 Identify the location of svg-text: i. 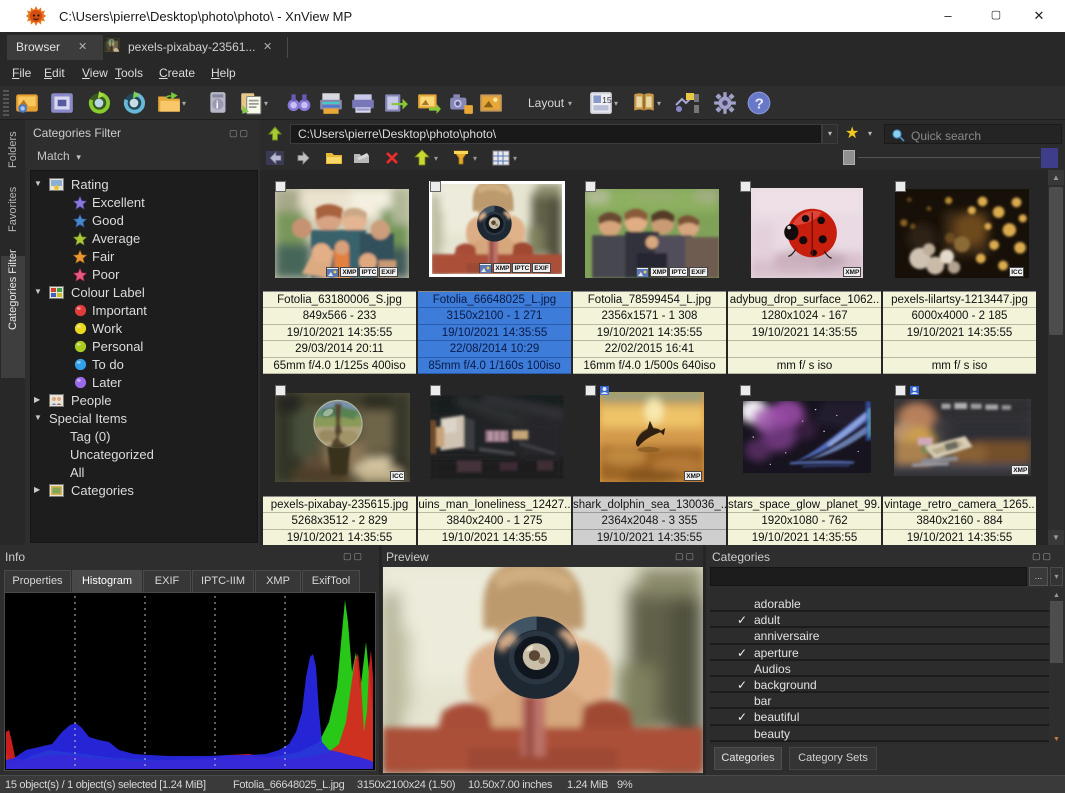
(217, 105).